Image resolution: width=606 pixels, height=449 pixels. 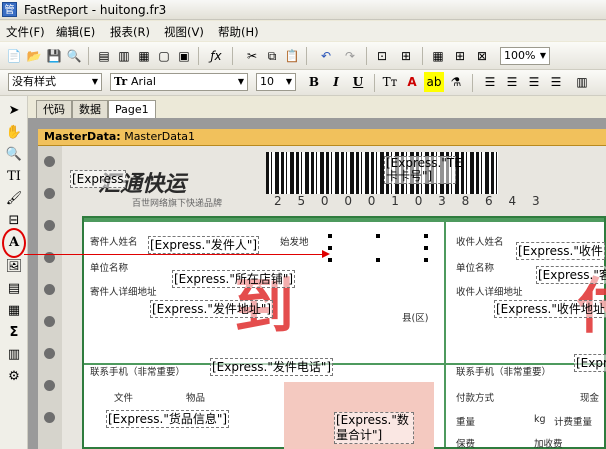 I want to click on group-icon: ⊡, so click(x=382, y=56).